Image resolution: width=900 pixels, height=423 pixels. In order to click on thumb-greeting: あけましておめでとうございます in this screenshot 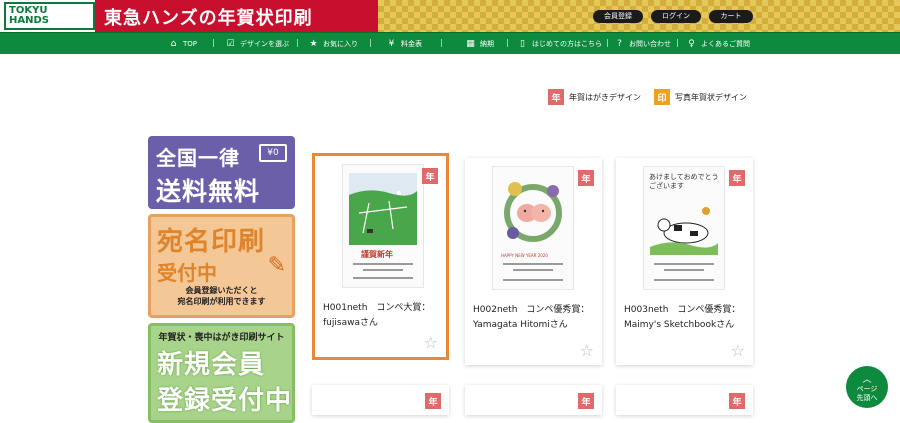, I will do `click(684, 181)`.